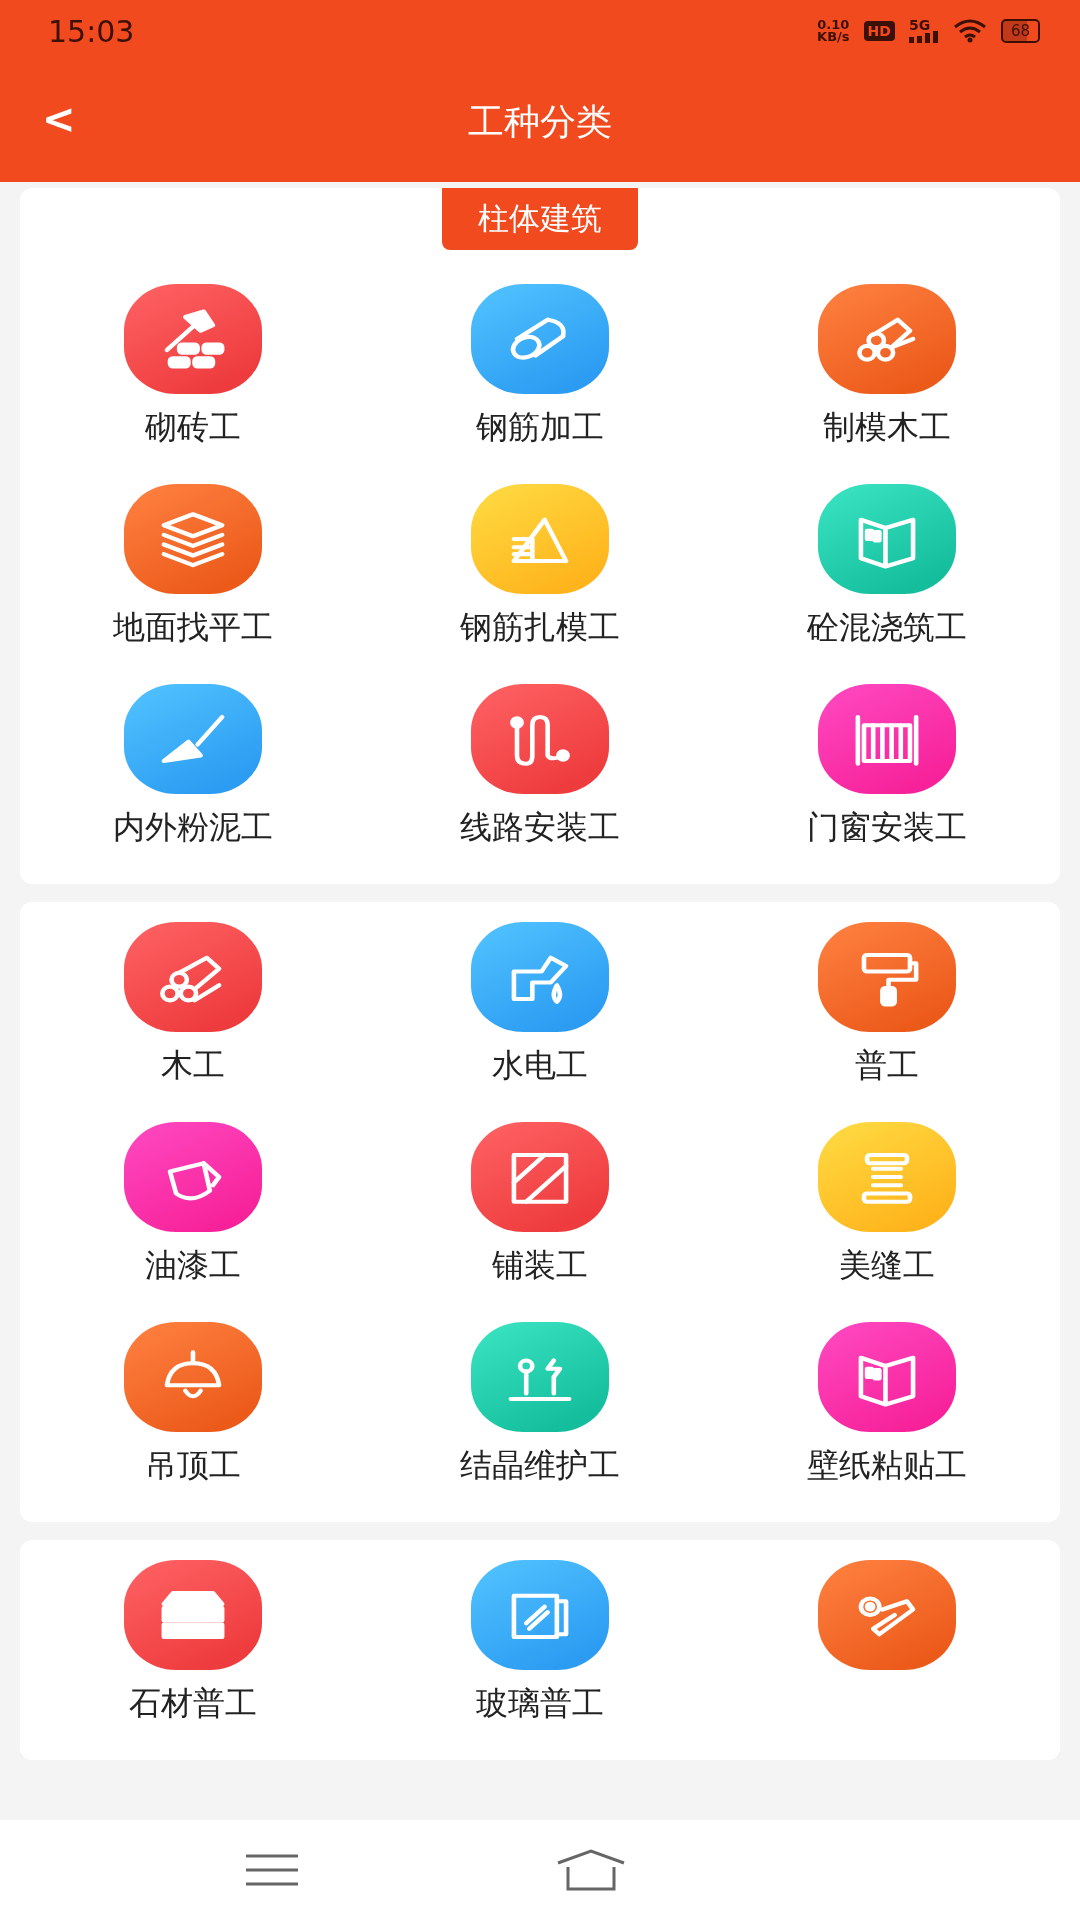 This screenshot has height=1920, width=1080. What do you see at coordinates (193, 1704) in the screenshot?
I see `job-label: 石材普工` at bounding box center [193, 1704].